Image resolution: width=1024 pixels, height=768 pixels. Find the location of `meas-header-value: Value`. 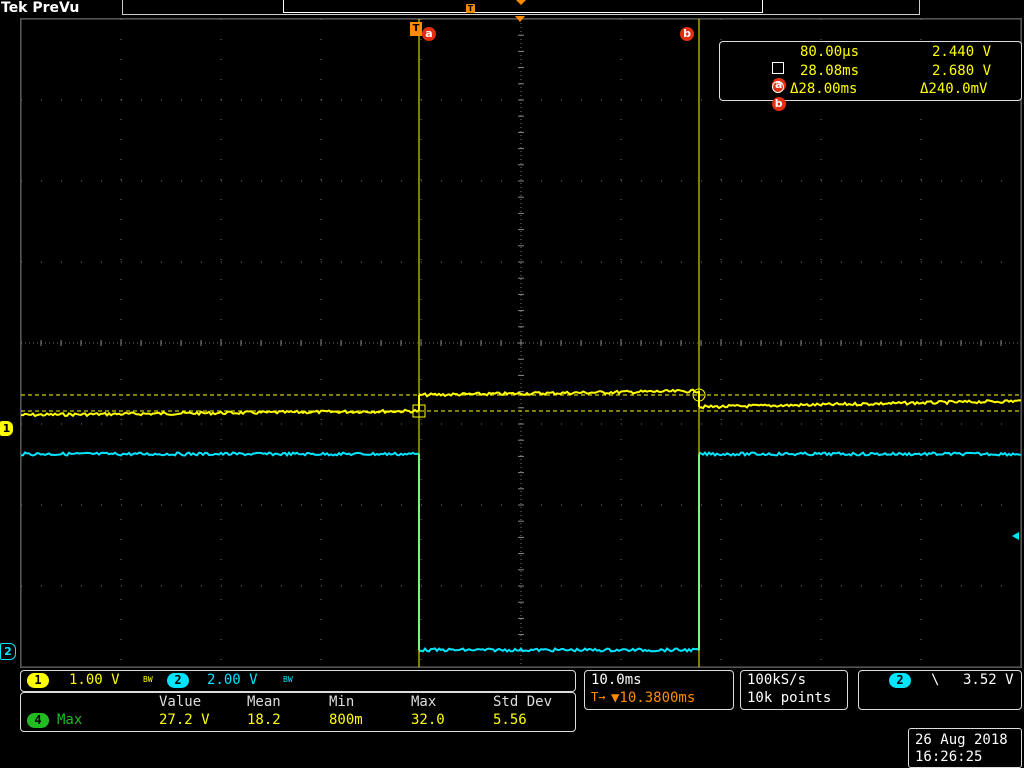

meas-header-value: Value is located at coordinates (180, 702).